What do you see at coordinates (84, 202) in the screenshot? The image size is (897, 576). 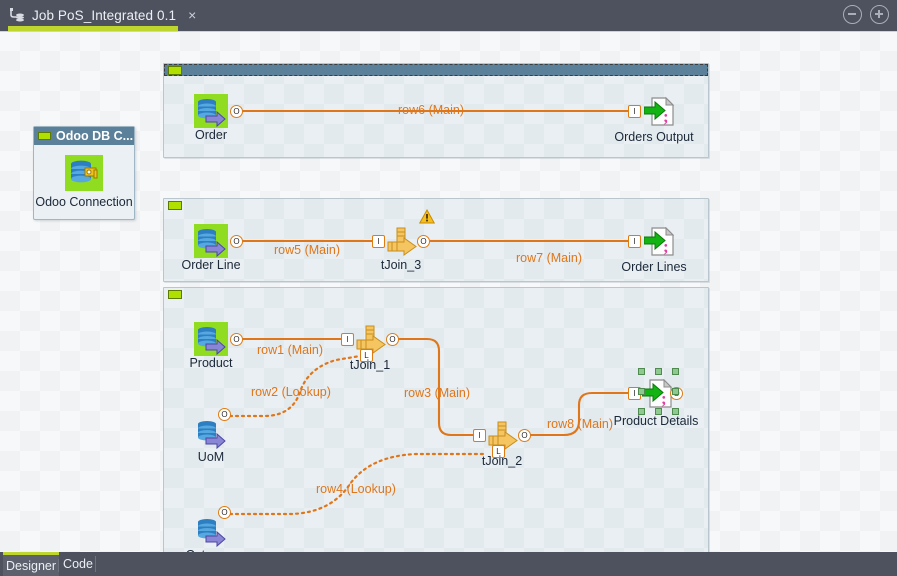 I see `connection-panel-label: Odoo Connection` at bounding box center [84, 202].